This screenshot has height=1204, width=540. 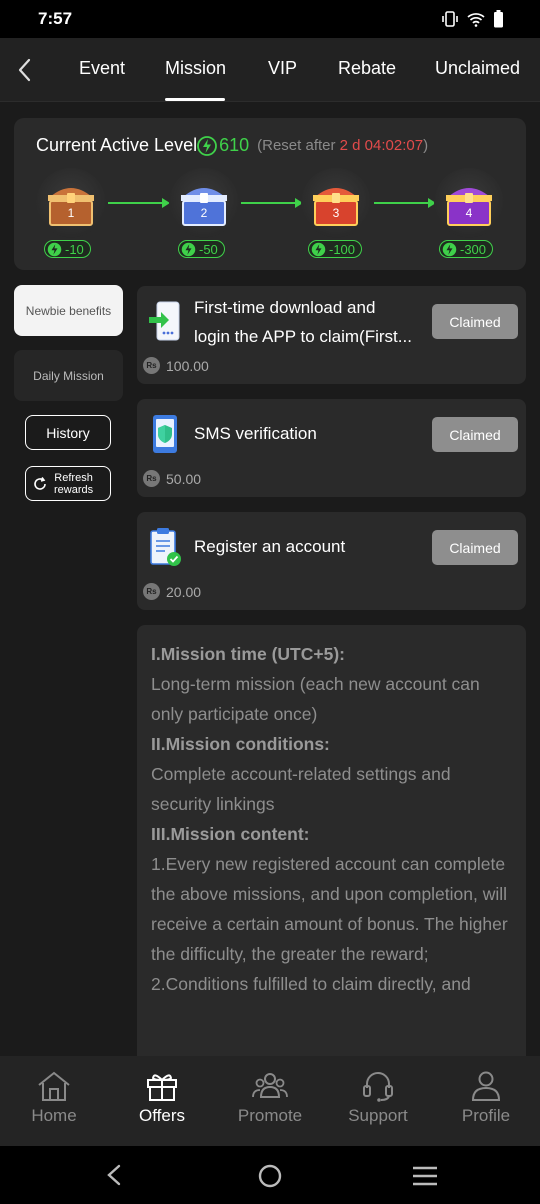 What do you see at coordinates (331, 561) in the screenshot?
I see `mission-card-register: Register an account Claimed Rs 20.00` at bounding box center [331, 561].